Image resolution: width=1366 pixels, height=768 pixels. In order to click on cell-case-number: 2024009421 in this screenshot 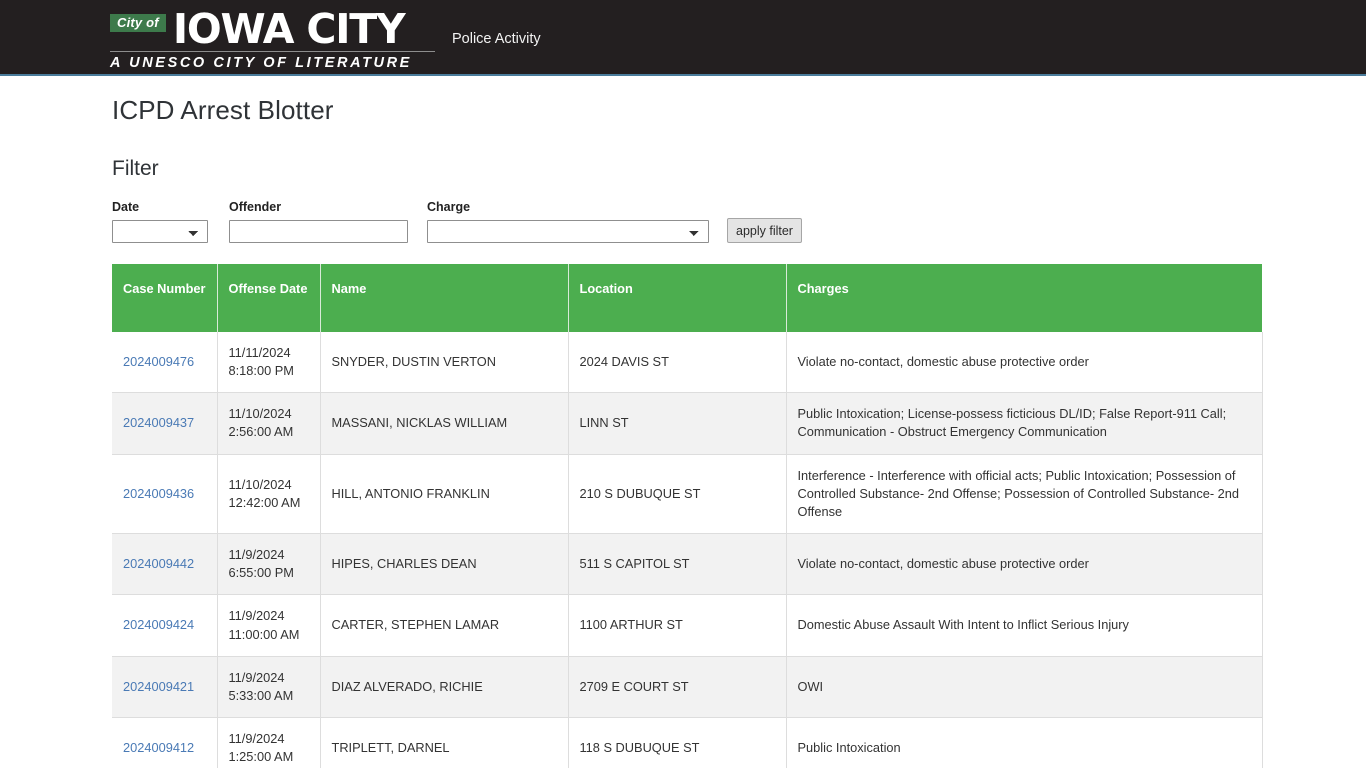, I will do `click(165, 687)`.